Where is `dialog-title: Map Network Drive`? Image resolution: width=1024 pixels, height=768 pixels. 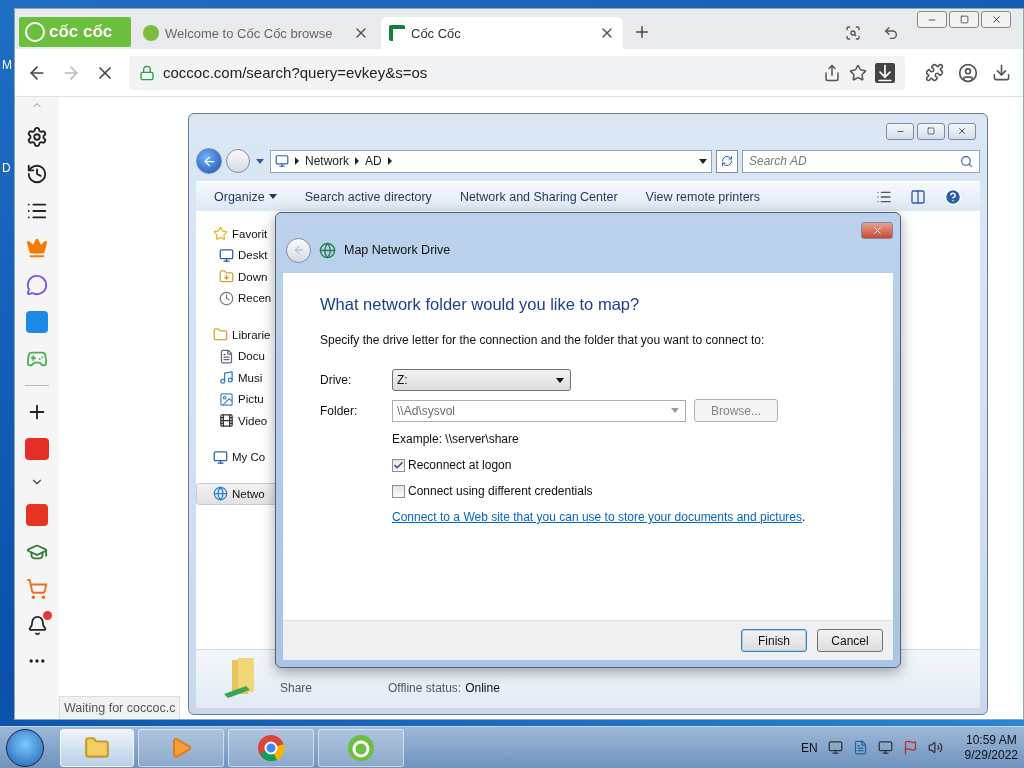
dialog-title: Map Network Drive is located at coordinates (397, 250).